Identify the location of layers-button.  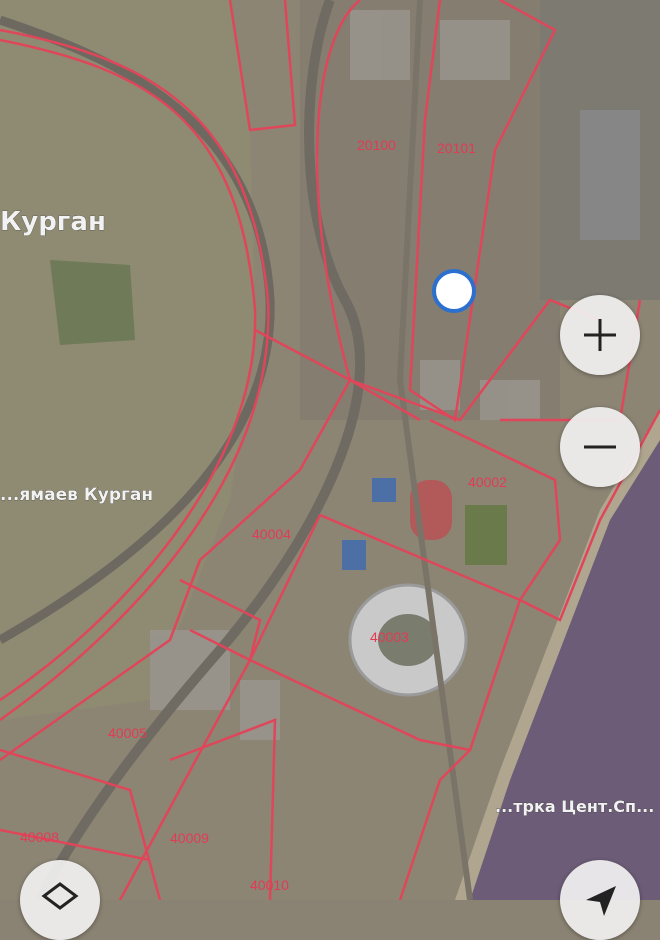
(60, 900).